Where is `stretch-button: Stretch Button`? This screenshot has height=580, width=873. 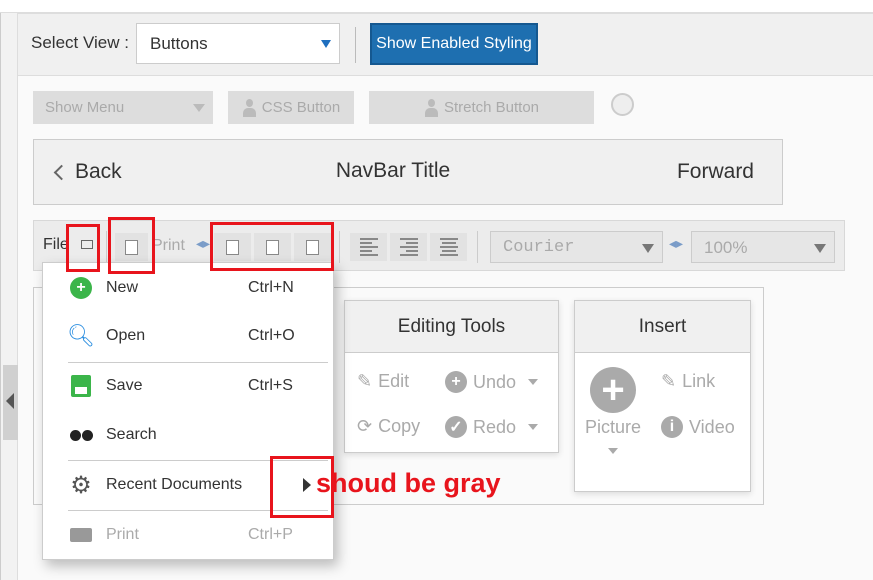
stretch-button: Stretch Button is located at coordinates (481, 107).